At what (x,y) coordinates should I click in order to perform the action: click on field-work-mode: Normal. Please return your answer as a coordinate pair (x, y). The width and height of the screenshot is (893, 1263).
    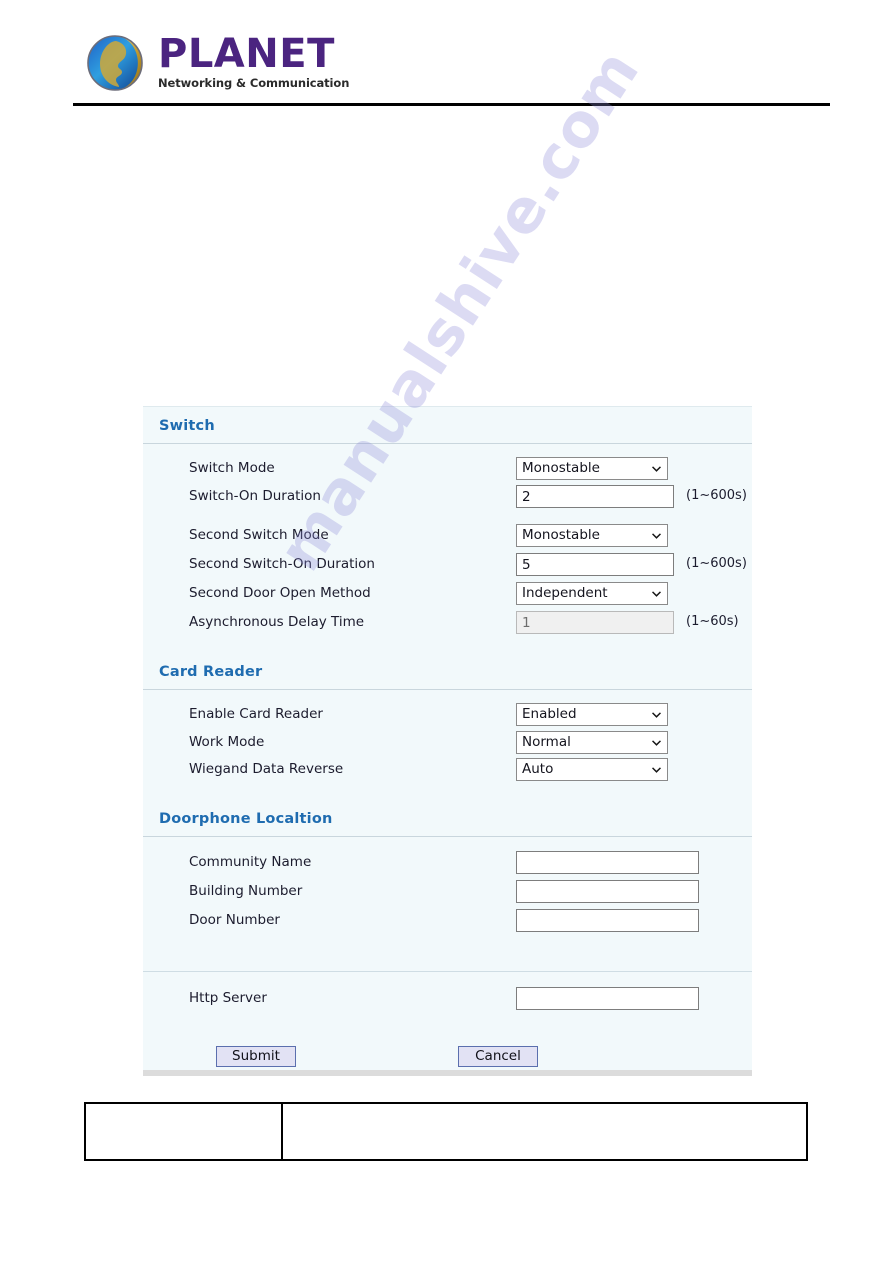
    Looking at the image, I should click on (592, 742).